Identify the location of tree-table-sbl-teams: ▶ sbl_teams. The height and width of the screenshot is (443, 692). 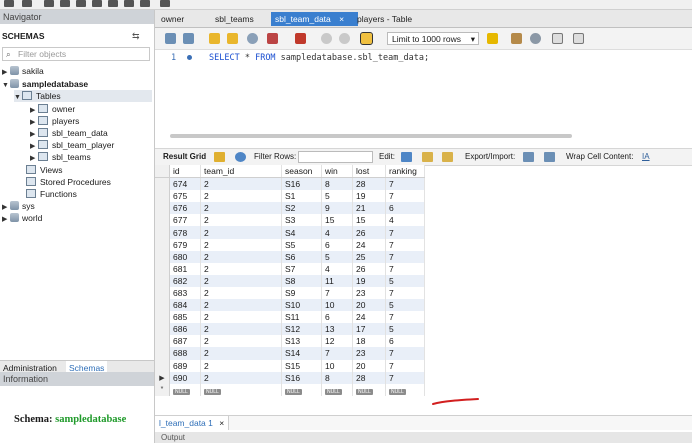
(60, 157).